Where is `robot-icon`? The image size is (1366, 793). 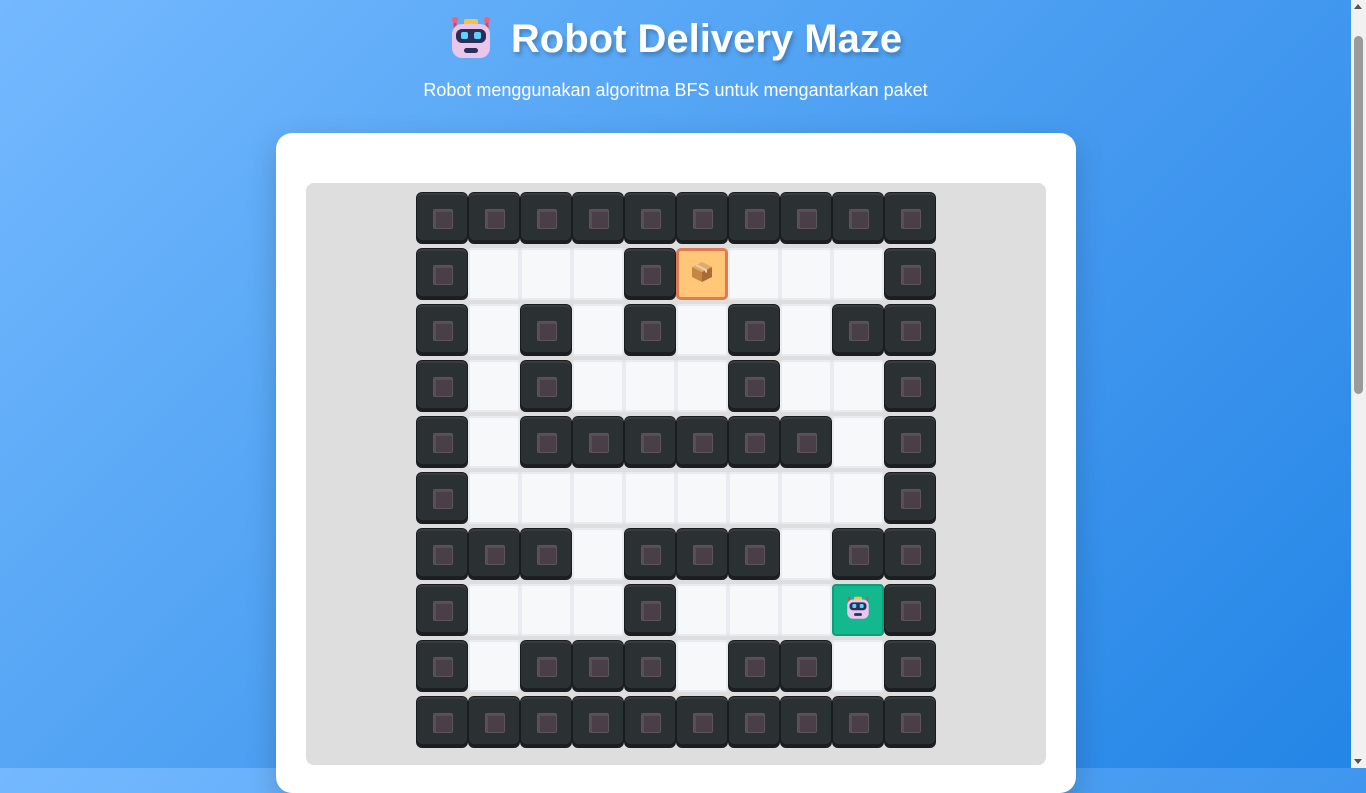
robot-icon is located at coordinates (471, 39).